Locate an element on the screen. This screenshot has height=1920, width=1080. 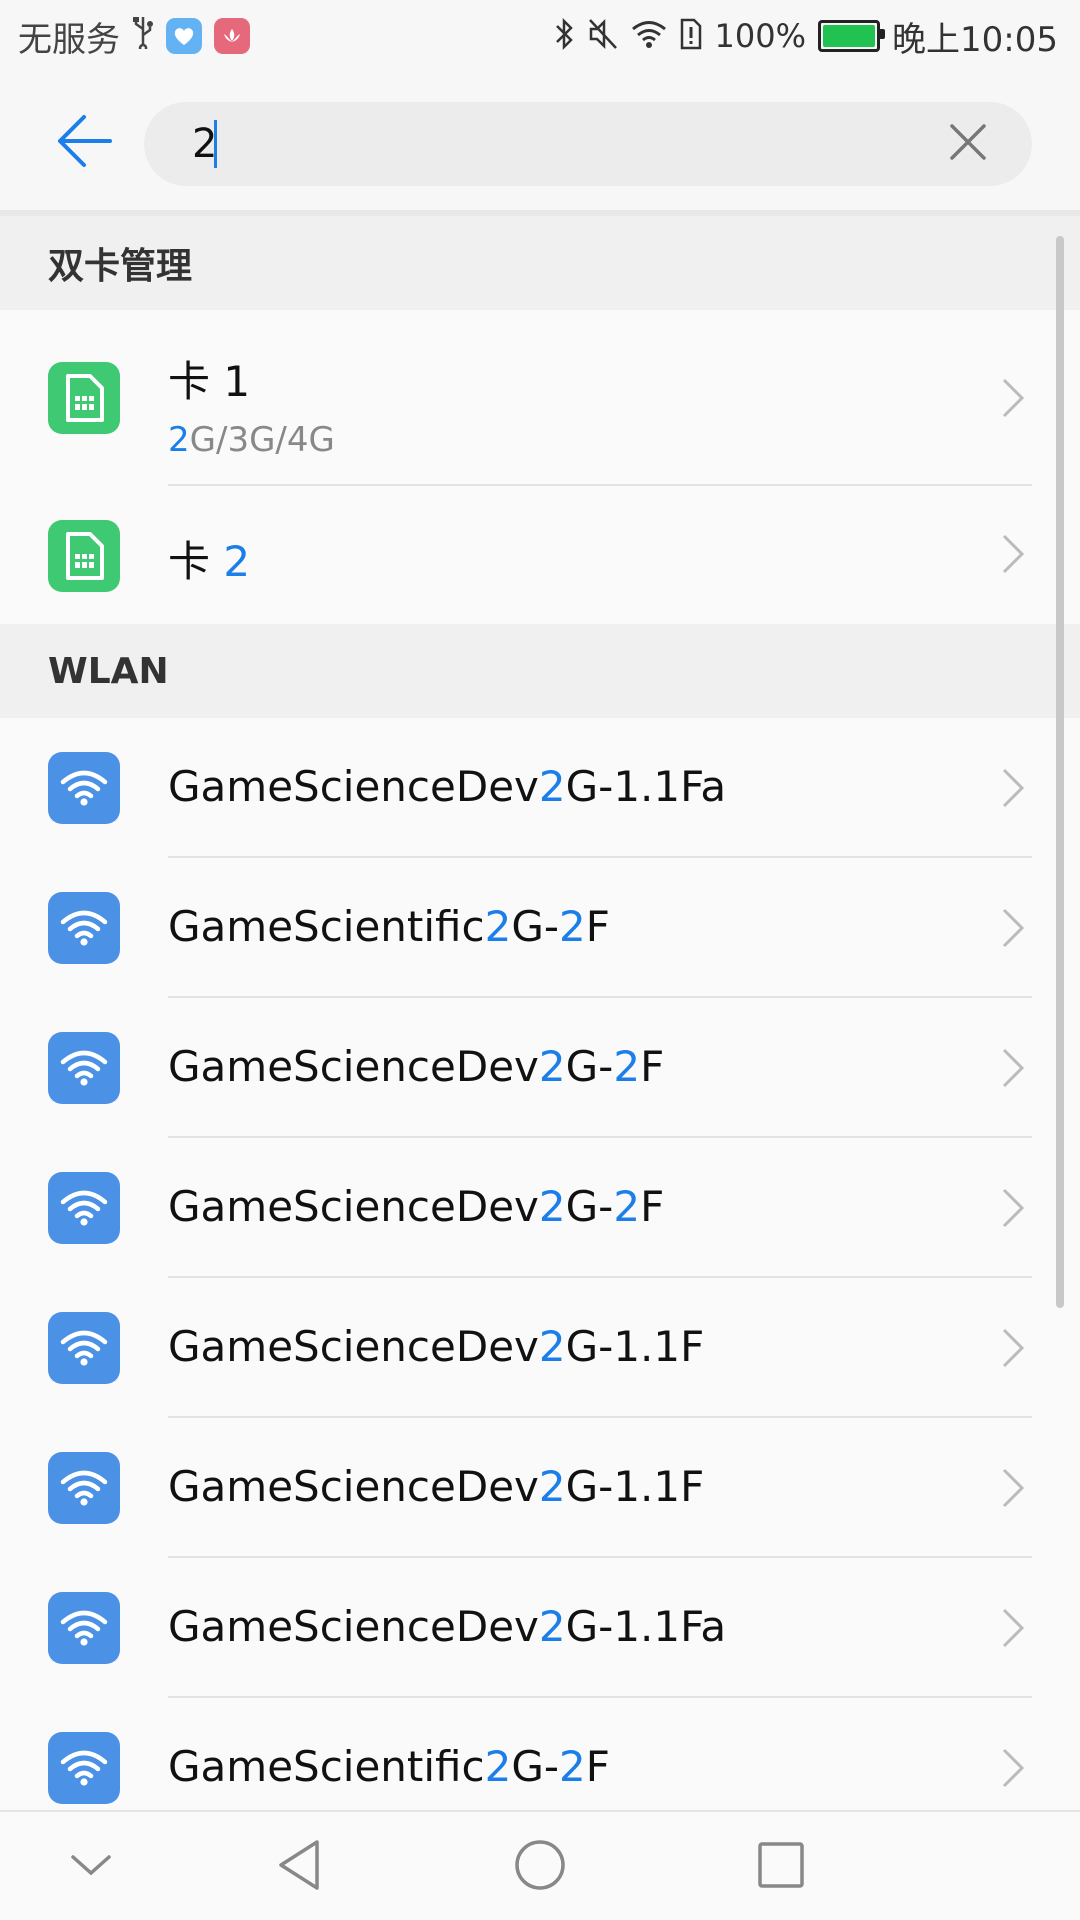
section-header-dual-sim: 双卡管理 is located at coordinates (540, 263).